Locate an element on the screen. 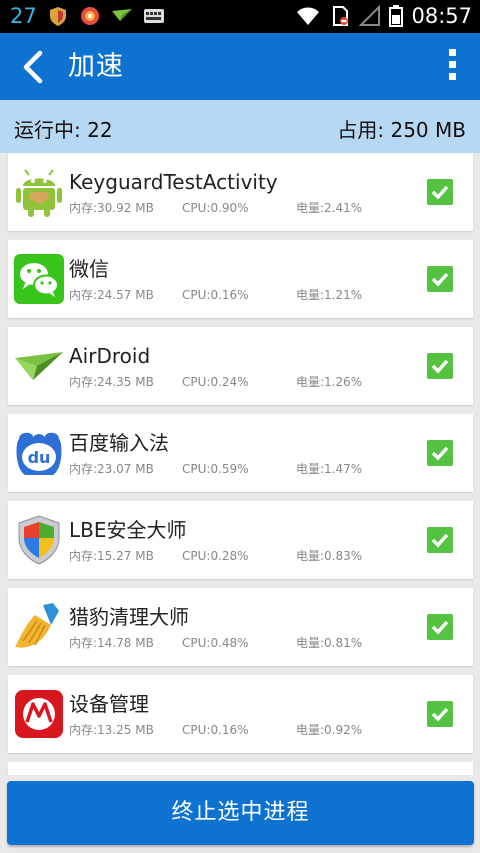 This screenshot has height=853, width=480. status-left-group: 27 is located at coordinates (87, 16).